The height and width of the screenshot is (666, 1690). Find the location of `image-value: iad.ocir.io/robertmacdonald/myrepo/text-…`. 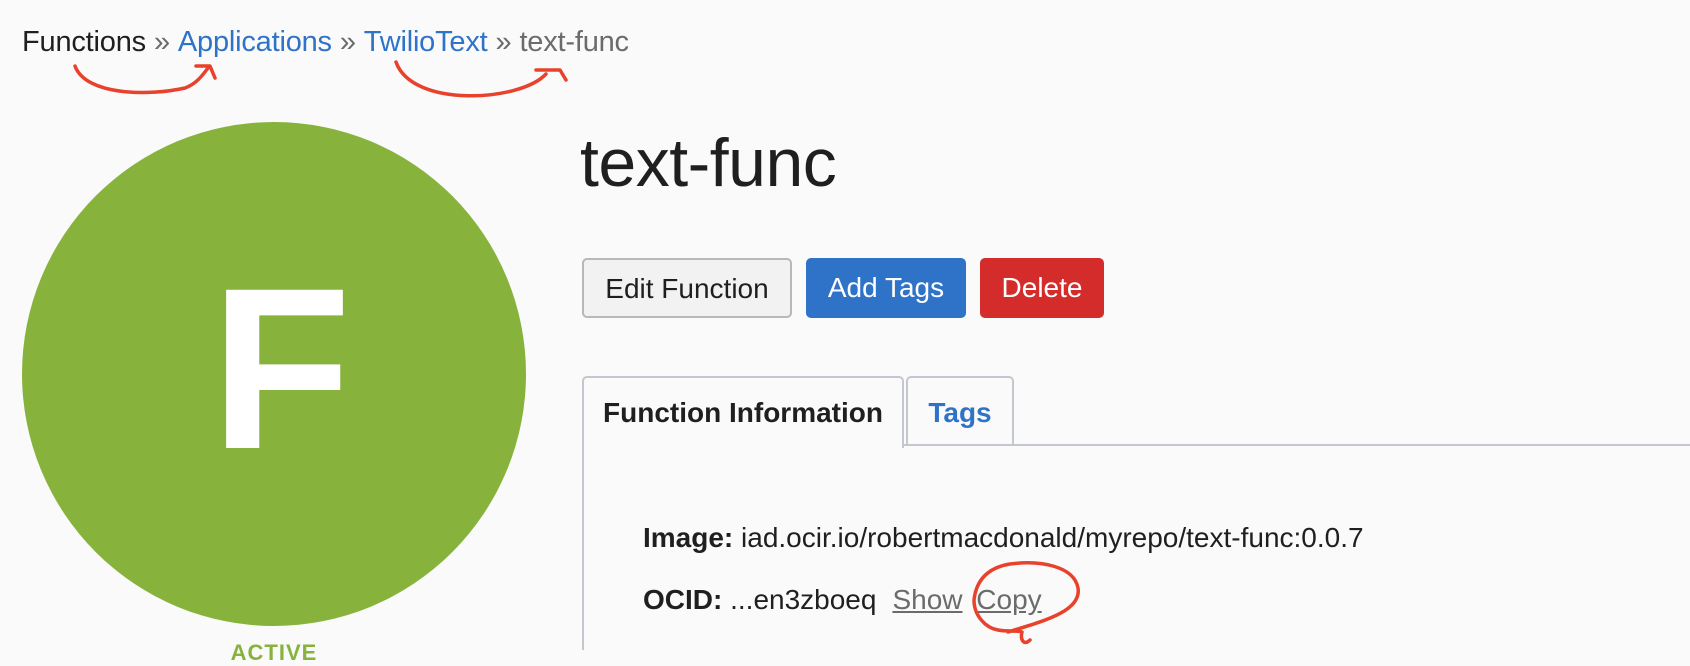

image-value: iad.ocir.io/robertmacdonald/myrepo/text-… is located at coordinates (1052, 537).